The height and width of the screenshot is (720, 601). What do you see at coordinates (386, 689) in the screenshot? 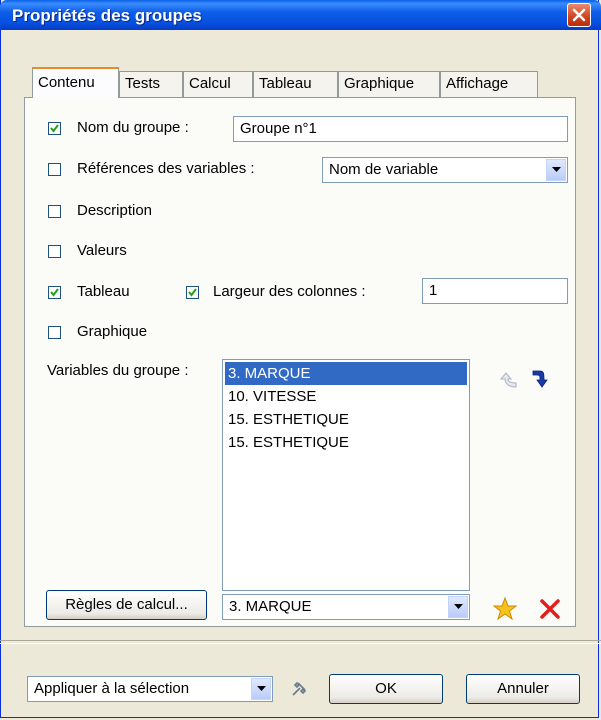
I see `ok-button: OK` at bounding box center [386, 689].